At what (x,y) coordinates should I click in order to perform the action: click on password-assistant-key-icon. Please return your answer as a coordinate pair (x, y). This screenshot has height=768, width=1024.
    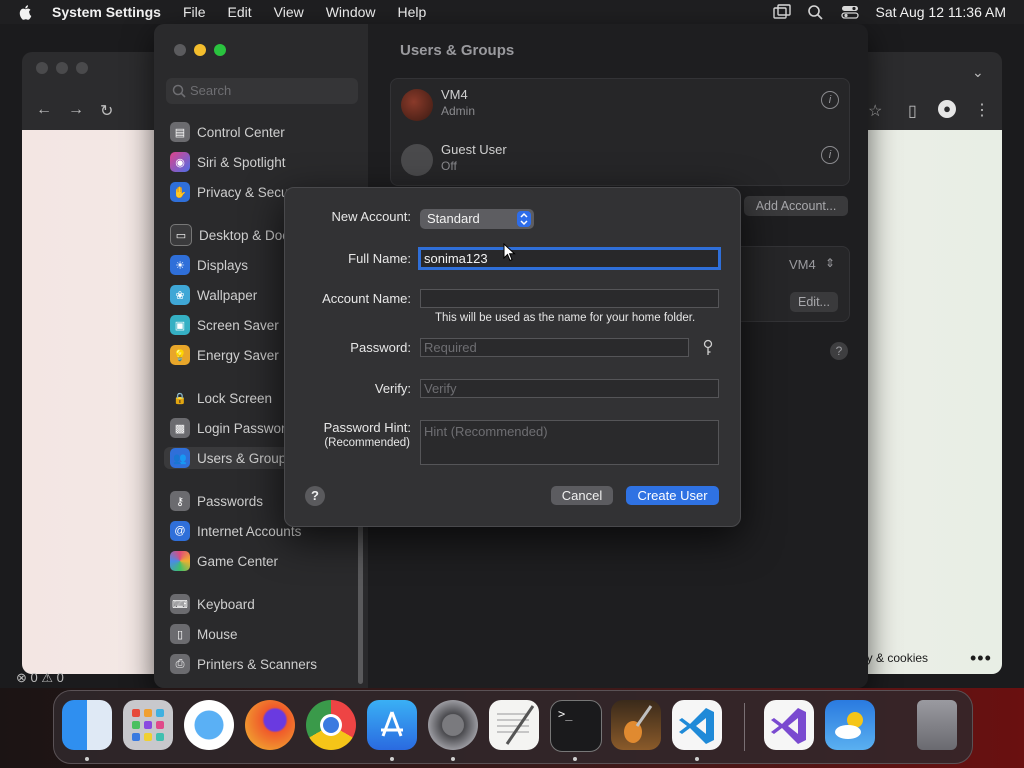
    Looking at the image, I should click on (708, 348).